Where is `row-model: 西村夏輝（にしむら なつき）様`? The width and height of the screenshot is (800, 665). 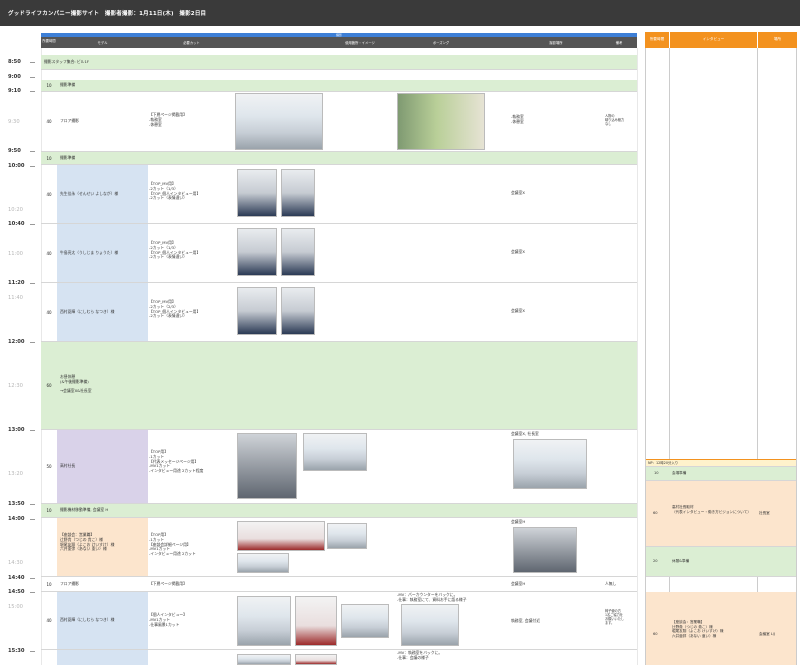 row-model: 西村夏輝（にしむら なつき）様 is located at coordinates (87, 311).